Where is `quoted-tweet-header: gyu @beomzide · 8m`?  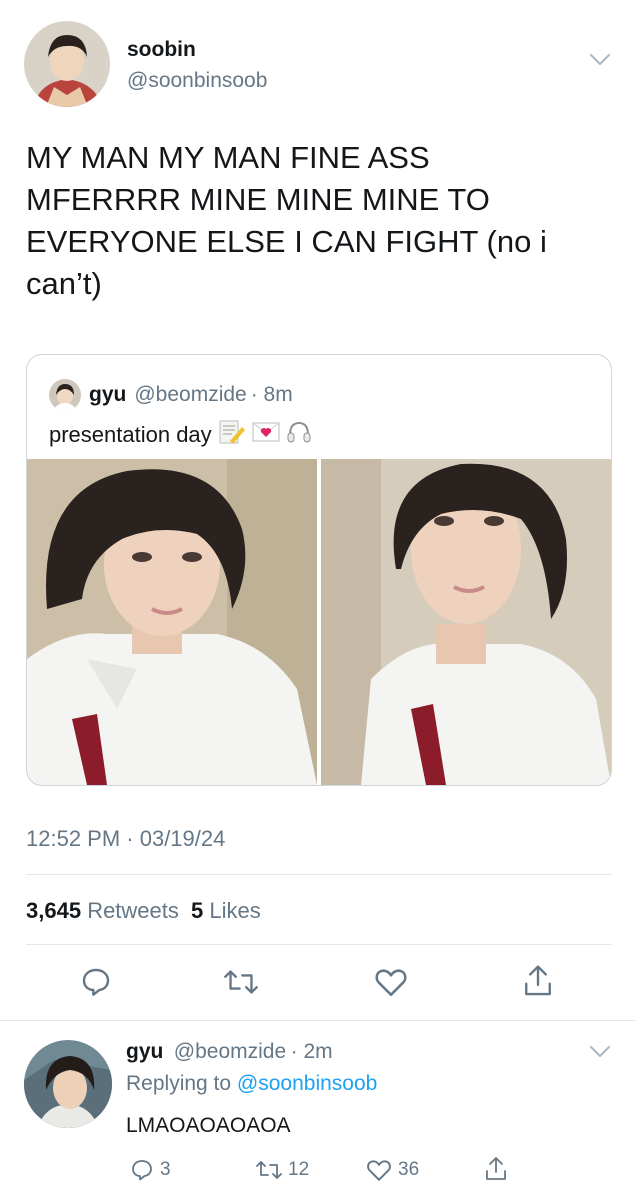
quoted-tweet-header: gyu @beomzide · 8m is located at coordinates (171, 395).